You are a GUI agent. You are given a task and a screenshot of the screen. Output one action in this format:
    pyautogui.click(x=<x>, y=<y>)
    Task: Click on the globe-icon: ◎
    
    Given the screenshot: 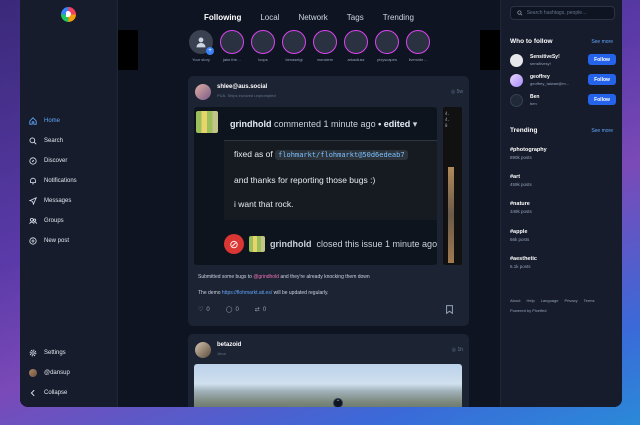 What is the action you would take?
    pyautogui.click(x=454, y=350)
    